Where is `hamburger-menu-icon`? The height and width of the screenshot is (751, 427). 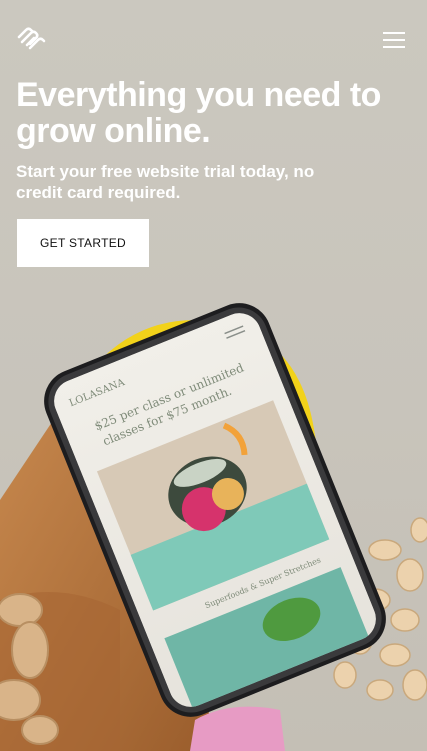
hamburger-menu-icon is located at coordinates (394, 40).